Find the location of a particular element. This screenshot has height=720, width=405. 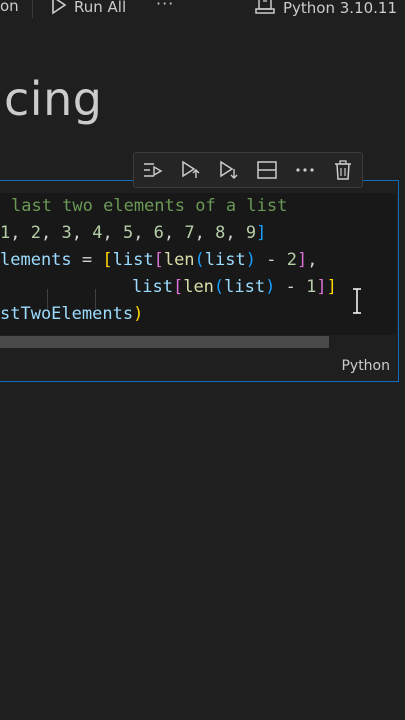

horizontal-scrollbar is located at coordinates (164, 342).